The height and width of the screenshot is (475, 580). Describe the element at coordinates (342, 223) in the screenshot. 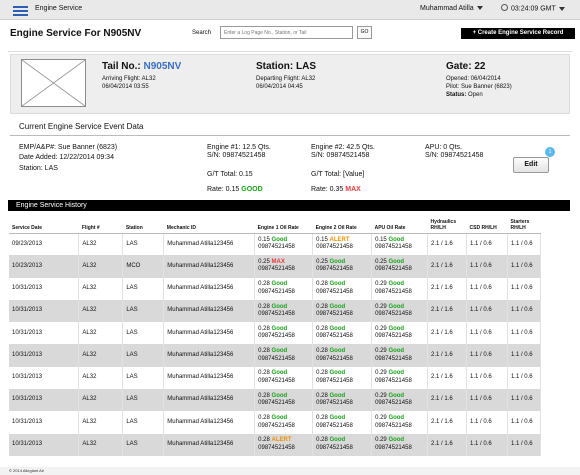

I see `col-engine2-oil-rate: Engine 2 Oil Rate` at that location.